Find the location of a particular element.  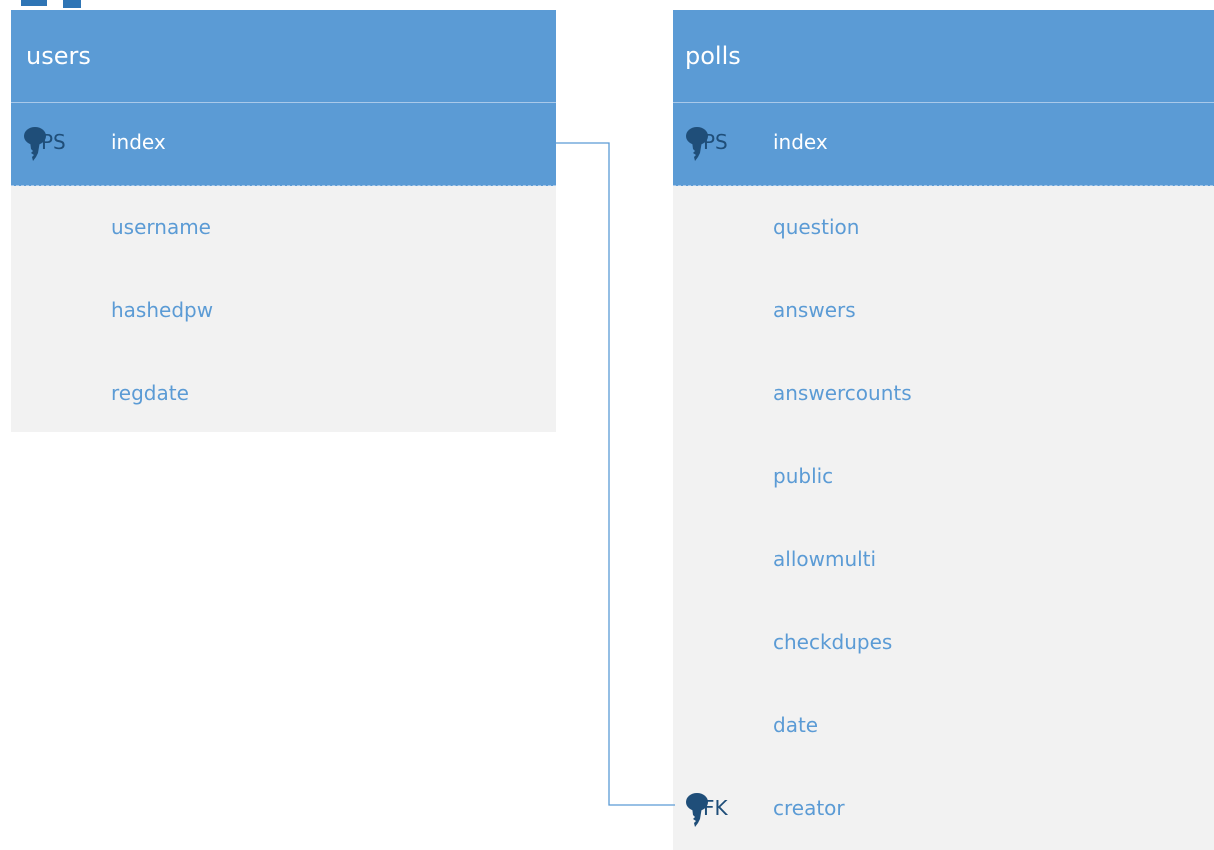

relationship-line is located at coordinates (615, 474).